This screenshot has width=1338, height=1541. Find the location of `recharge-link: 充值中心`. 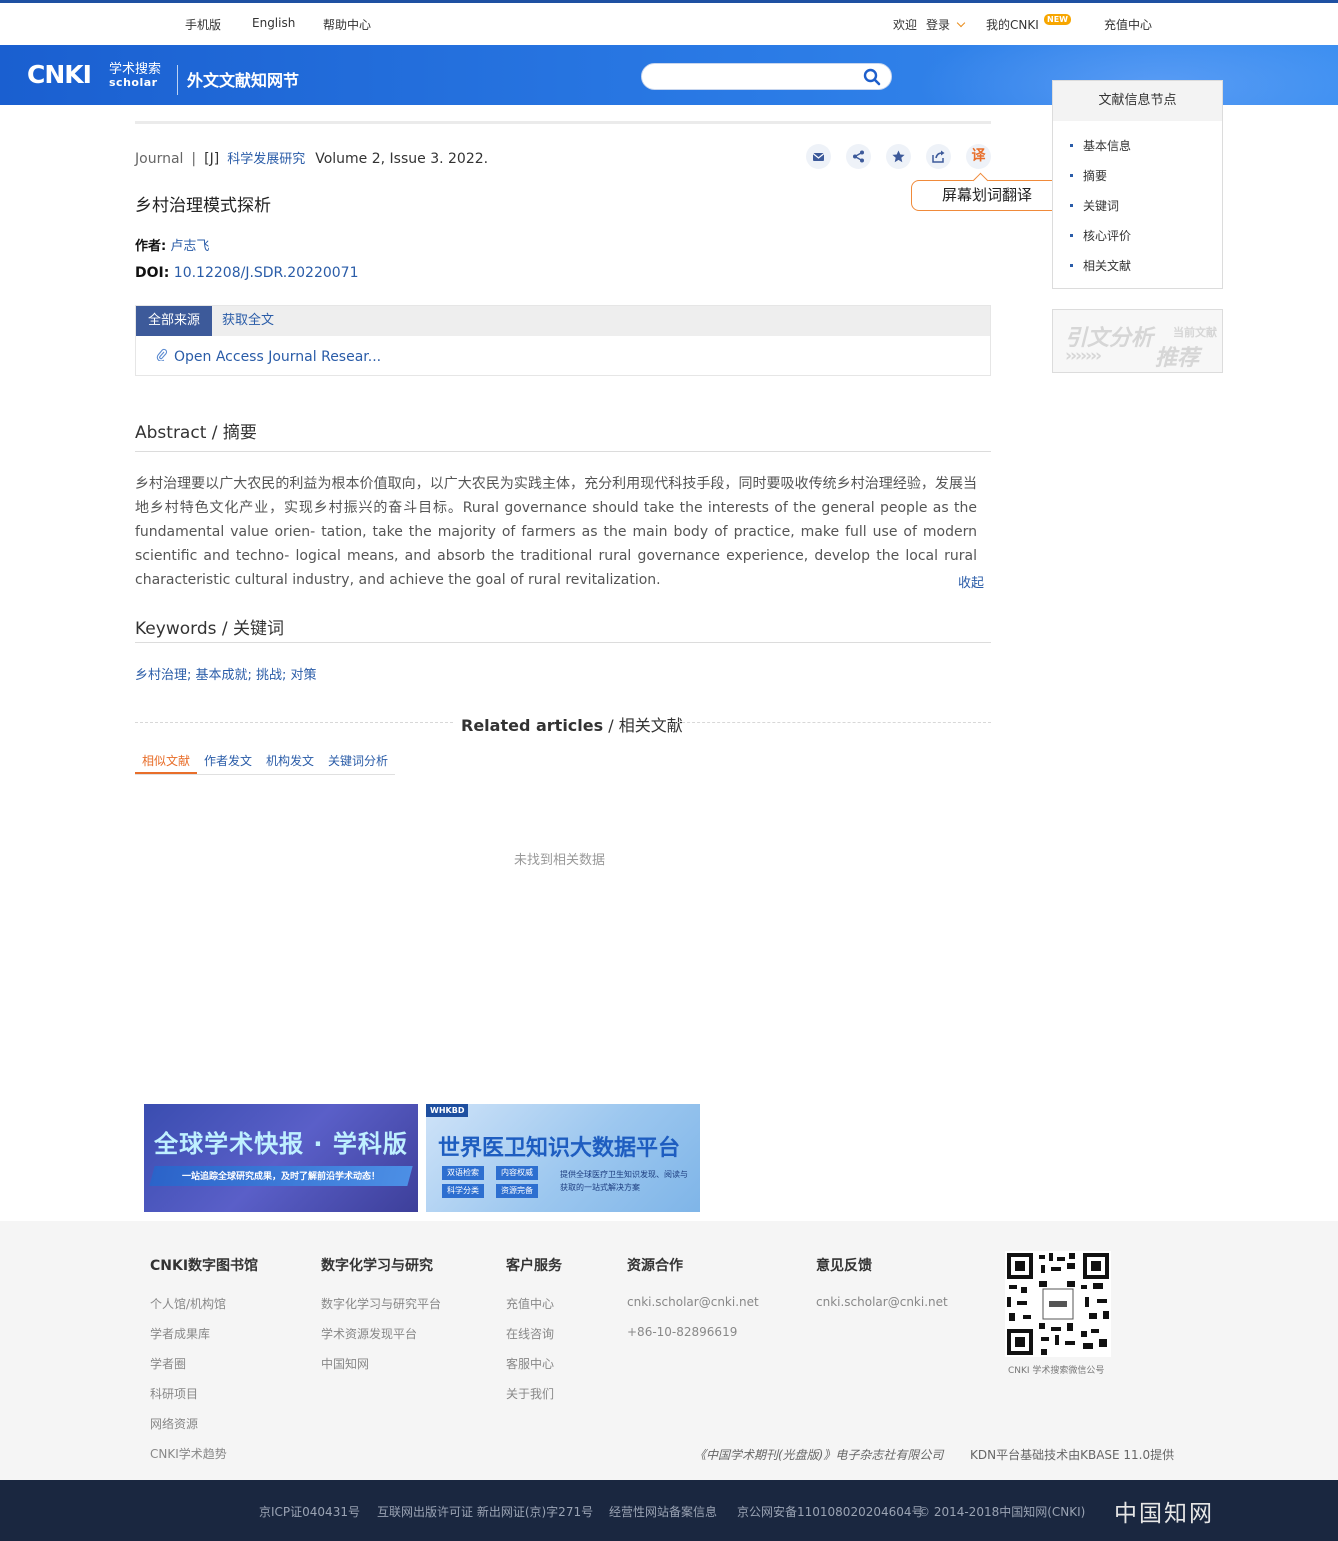

recharge-link: 充值中心 is located at coordinates (1128, 24).